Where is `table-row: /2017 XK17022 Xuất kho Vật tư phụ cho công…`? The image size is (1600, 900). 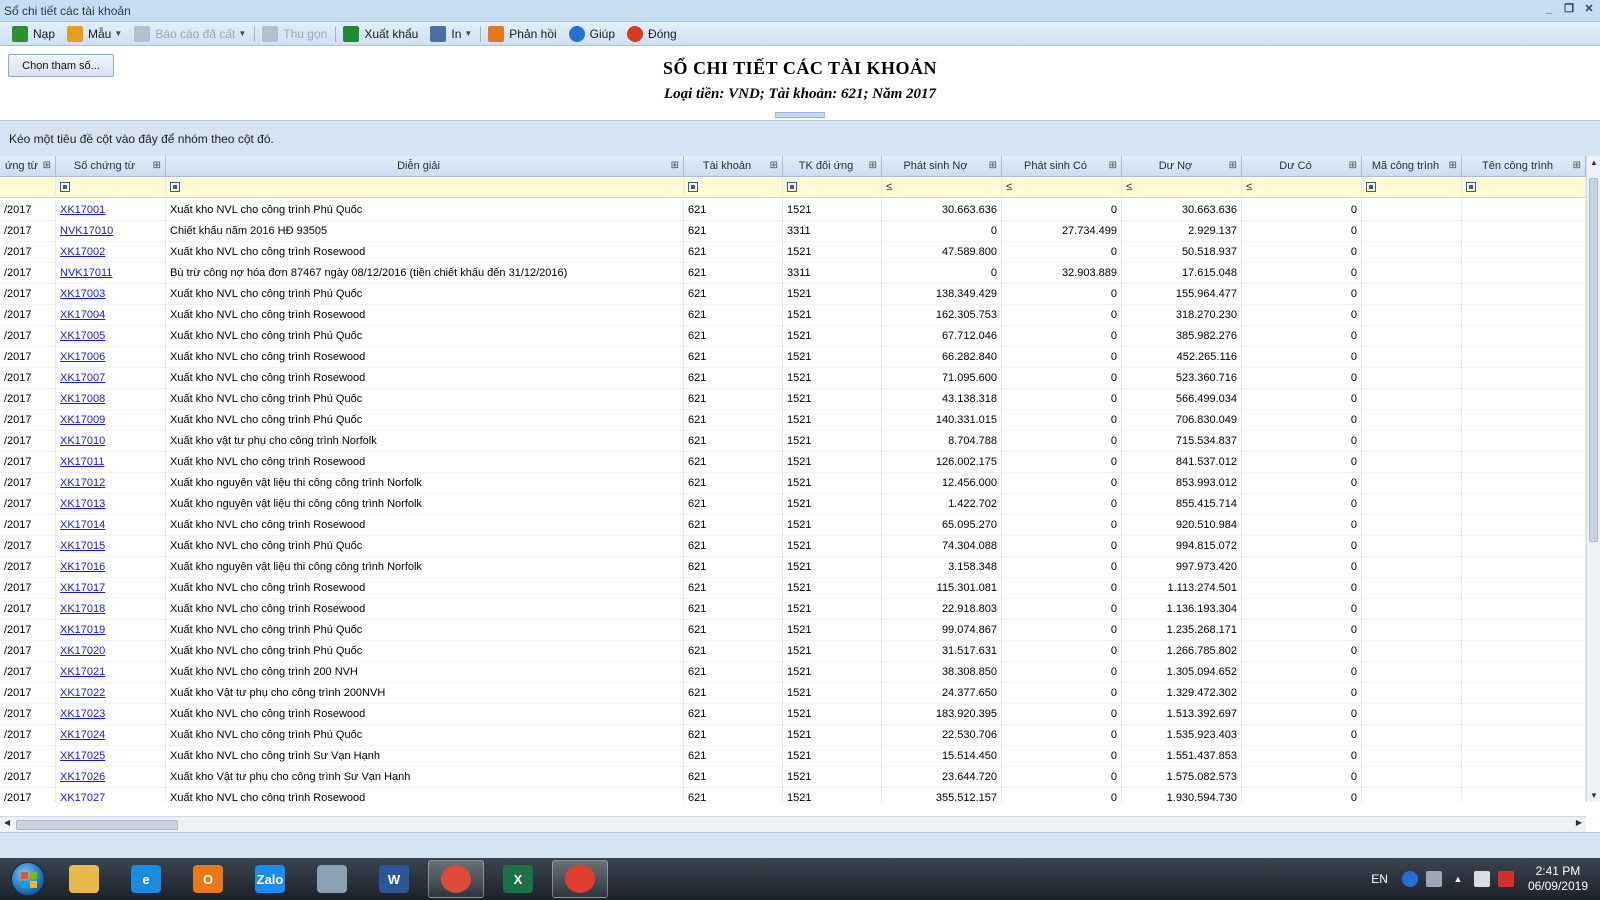
table-row: /2017 XK17022 Xuất kho Vật tư phụ cho công… is located at coordinates (793, 693).